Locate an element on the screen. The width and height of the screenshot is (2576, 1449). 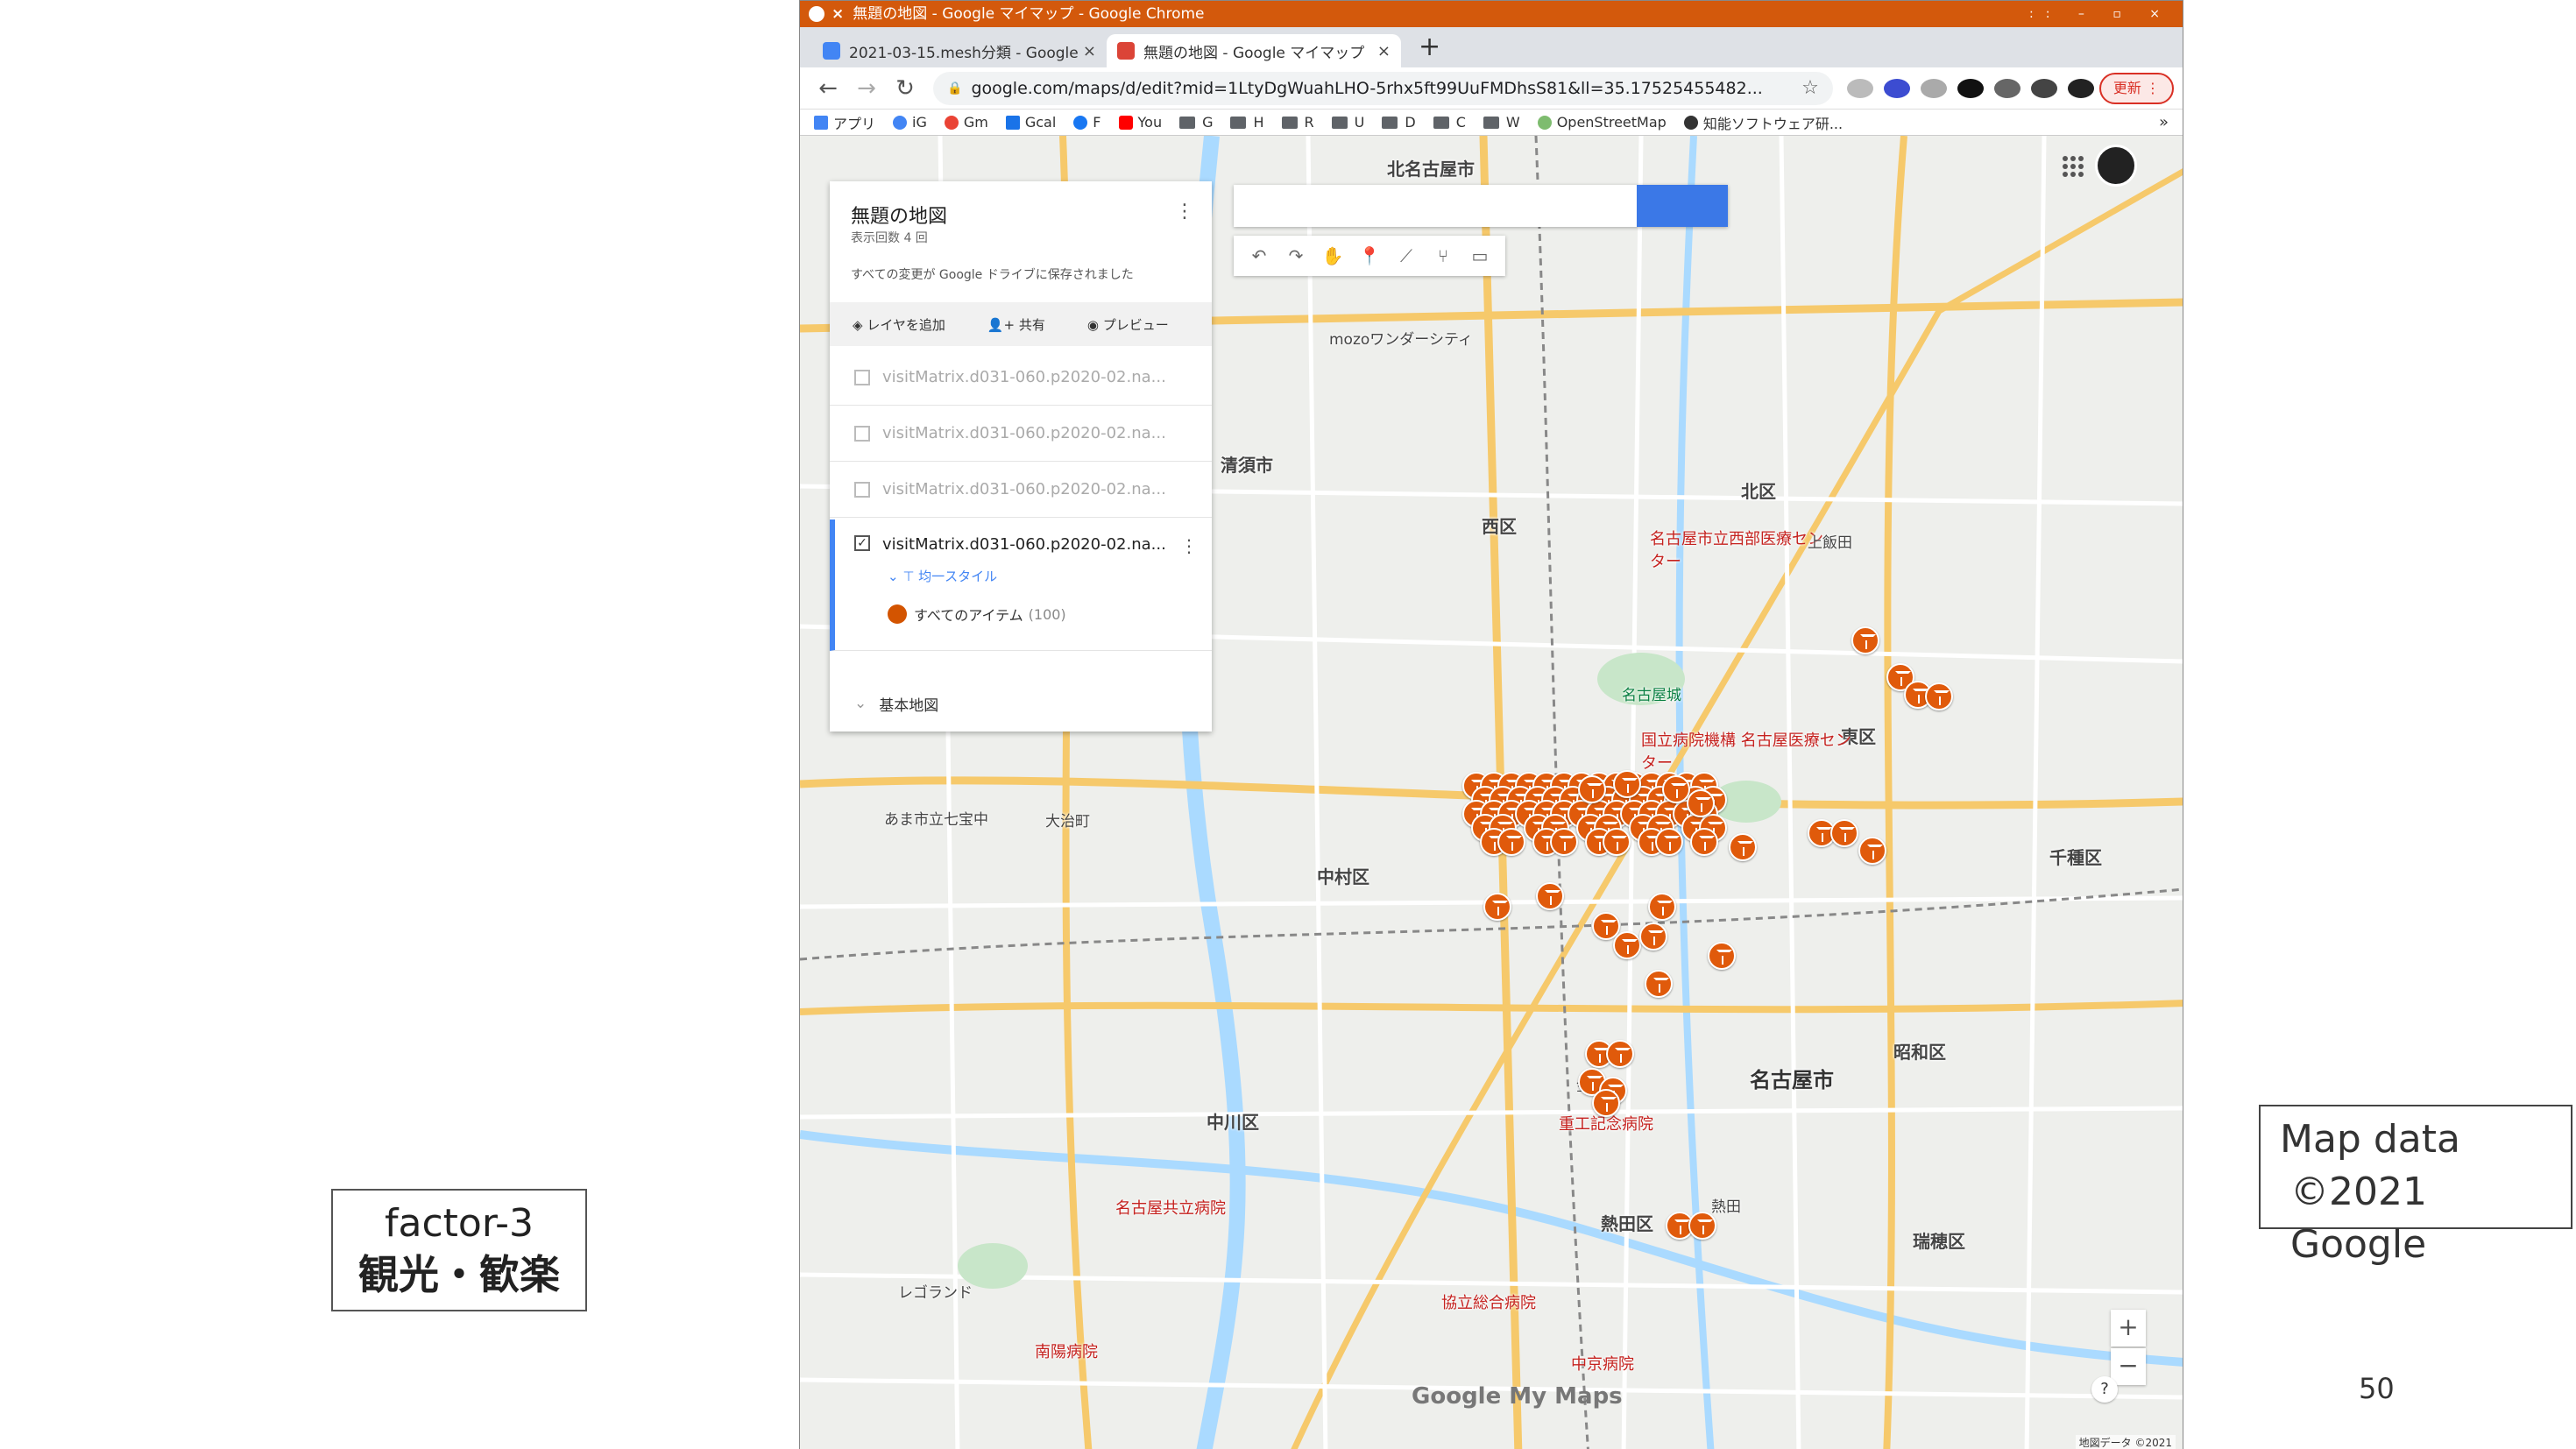
account-avatar is located at coordinates (2116, 166).